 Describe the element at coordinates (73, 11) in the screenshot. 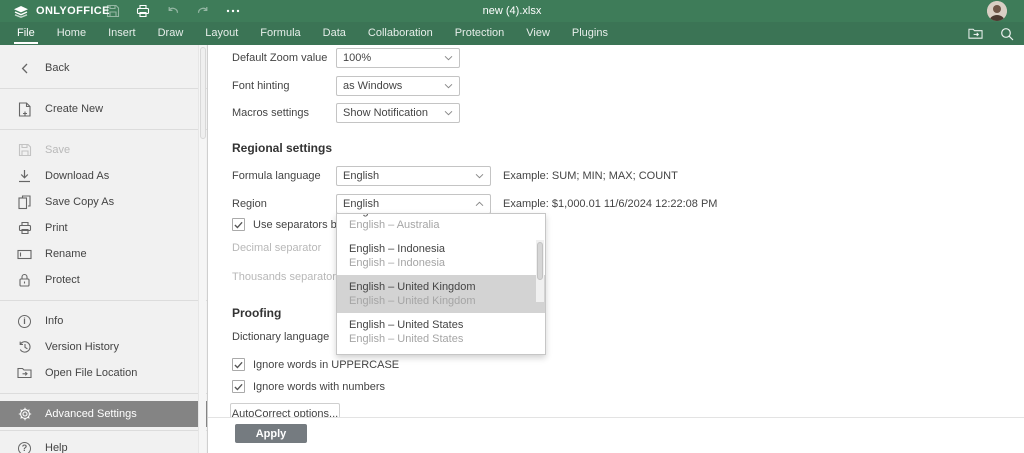

I see `brand-name: ONLYOFFICE` at that location.